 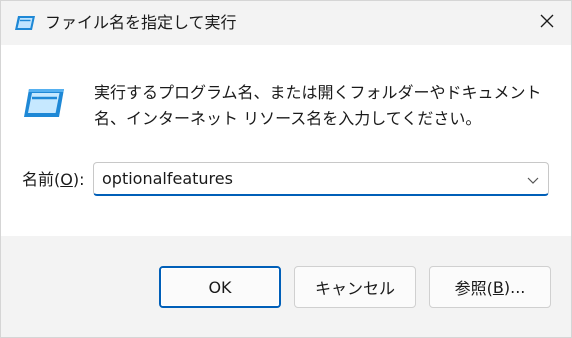 What do you see at coordinates (308, 178) in the screenshot?
I see `command-input` at bounding box center [308, 178].